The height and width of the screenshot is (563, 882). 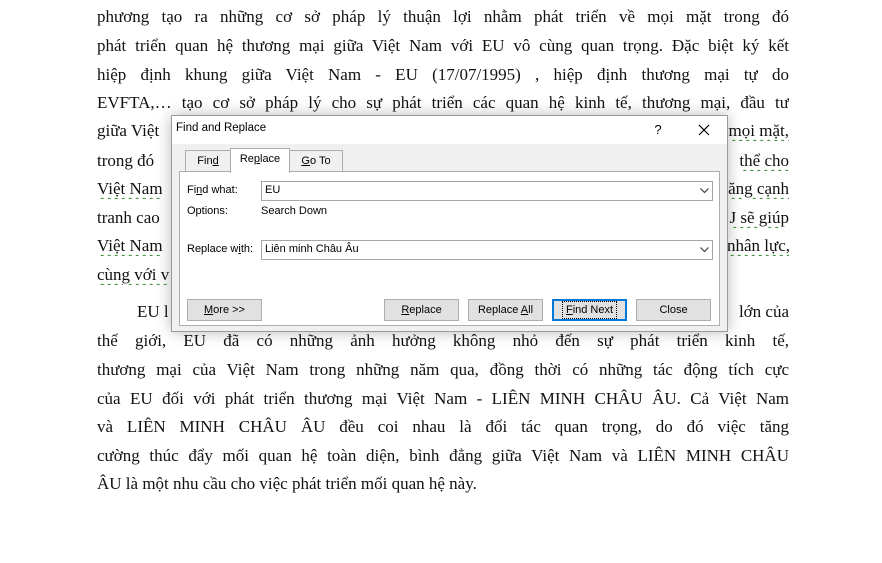 I want to click on options-value: Search Down, so click(x=294, y=211).